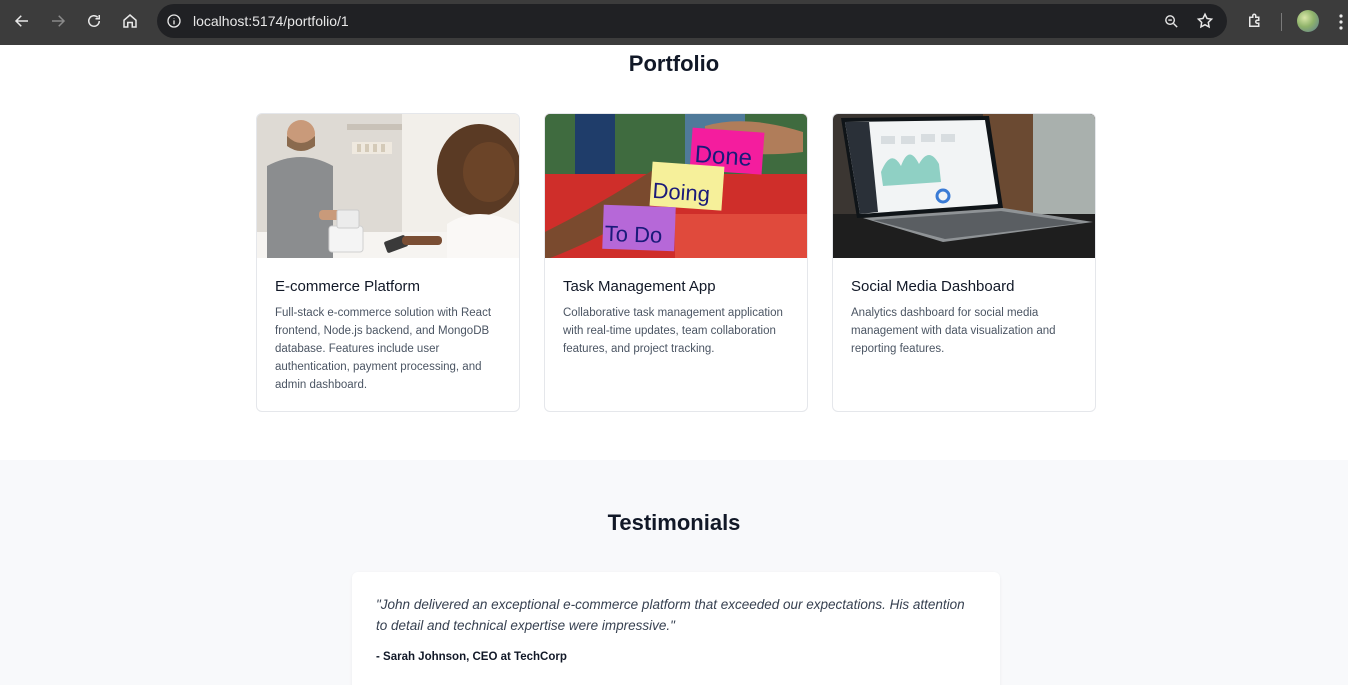  I want to click on project-image-ecommerce, so click(388, 186).